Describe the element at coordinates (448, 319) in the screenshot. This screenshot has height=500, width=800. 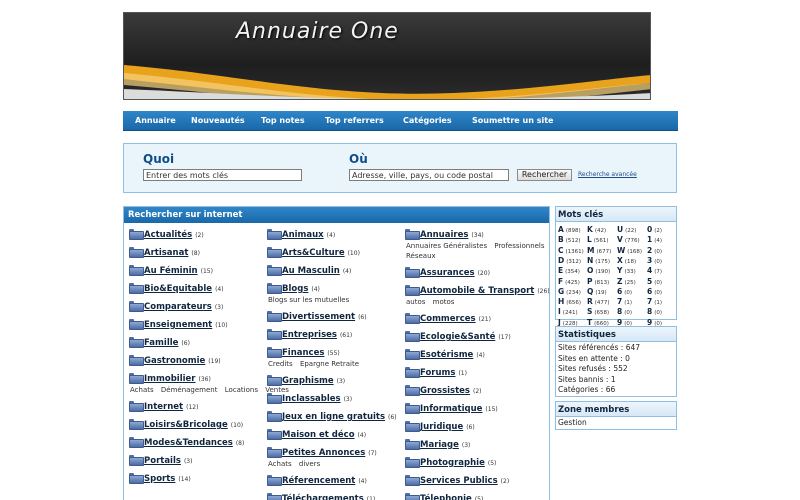
I see `category-link: Commerces` at that location.